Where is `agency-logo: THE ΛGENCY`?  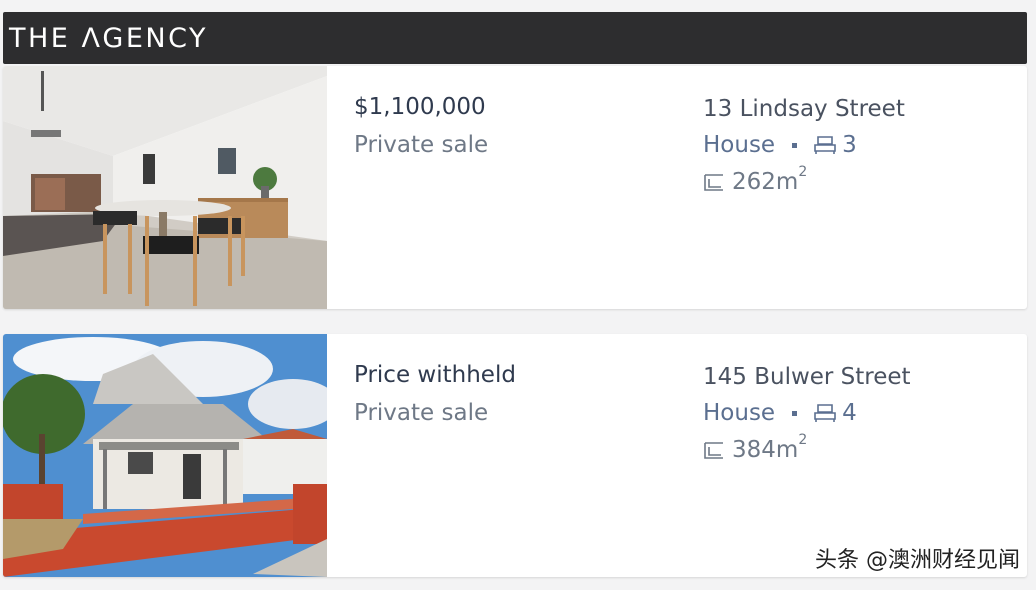
agency-logo: THE ΛGENCY is located at coordinates (108, 38).